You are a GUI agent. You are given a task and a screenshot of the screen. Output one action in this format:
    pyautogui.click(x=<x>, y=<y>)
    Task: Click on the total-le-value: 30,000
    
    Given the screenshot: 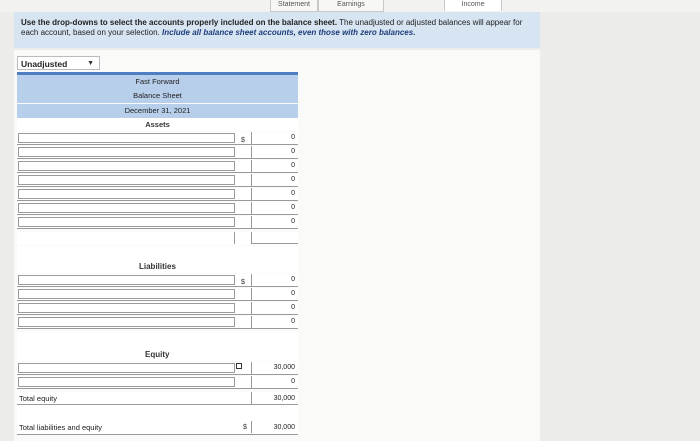 What is the action you would take?
    pyautogui.click(x=274, y=427)
    